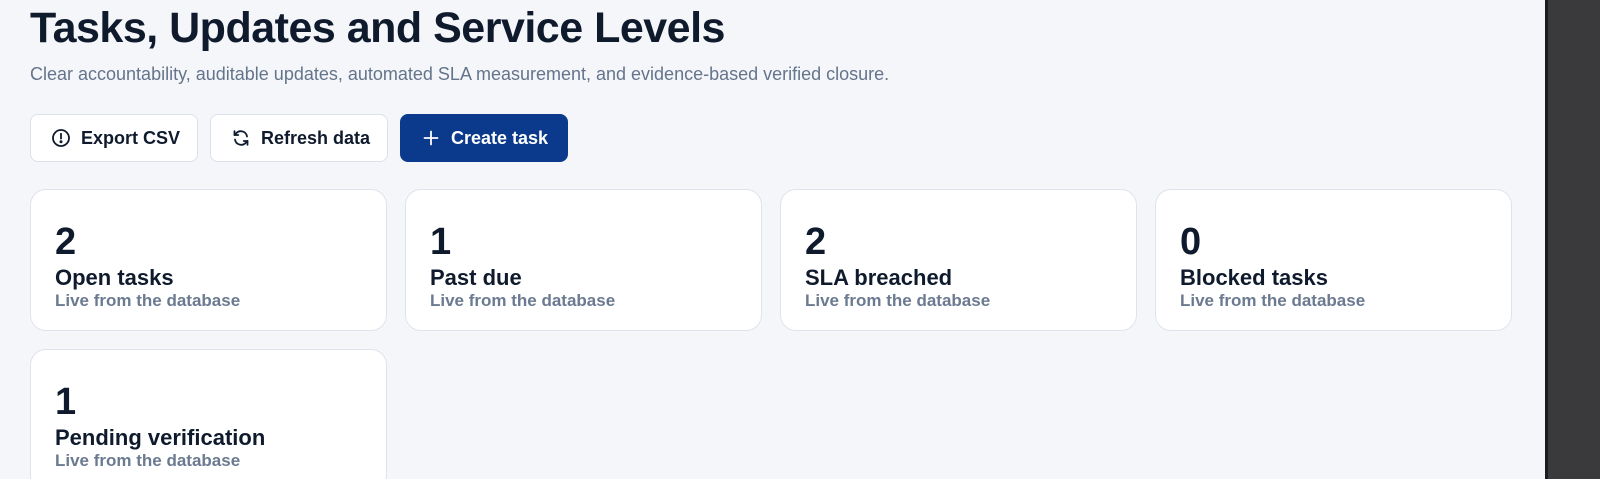 The height and width of the screenshot is (479, 1600). Describe the element at coordinates (1191, 242) in the screenshot. I see `stat-value: 0` at that location.